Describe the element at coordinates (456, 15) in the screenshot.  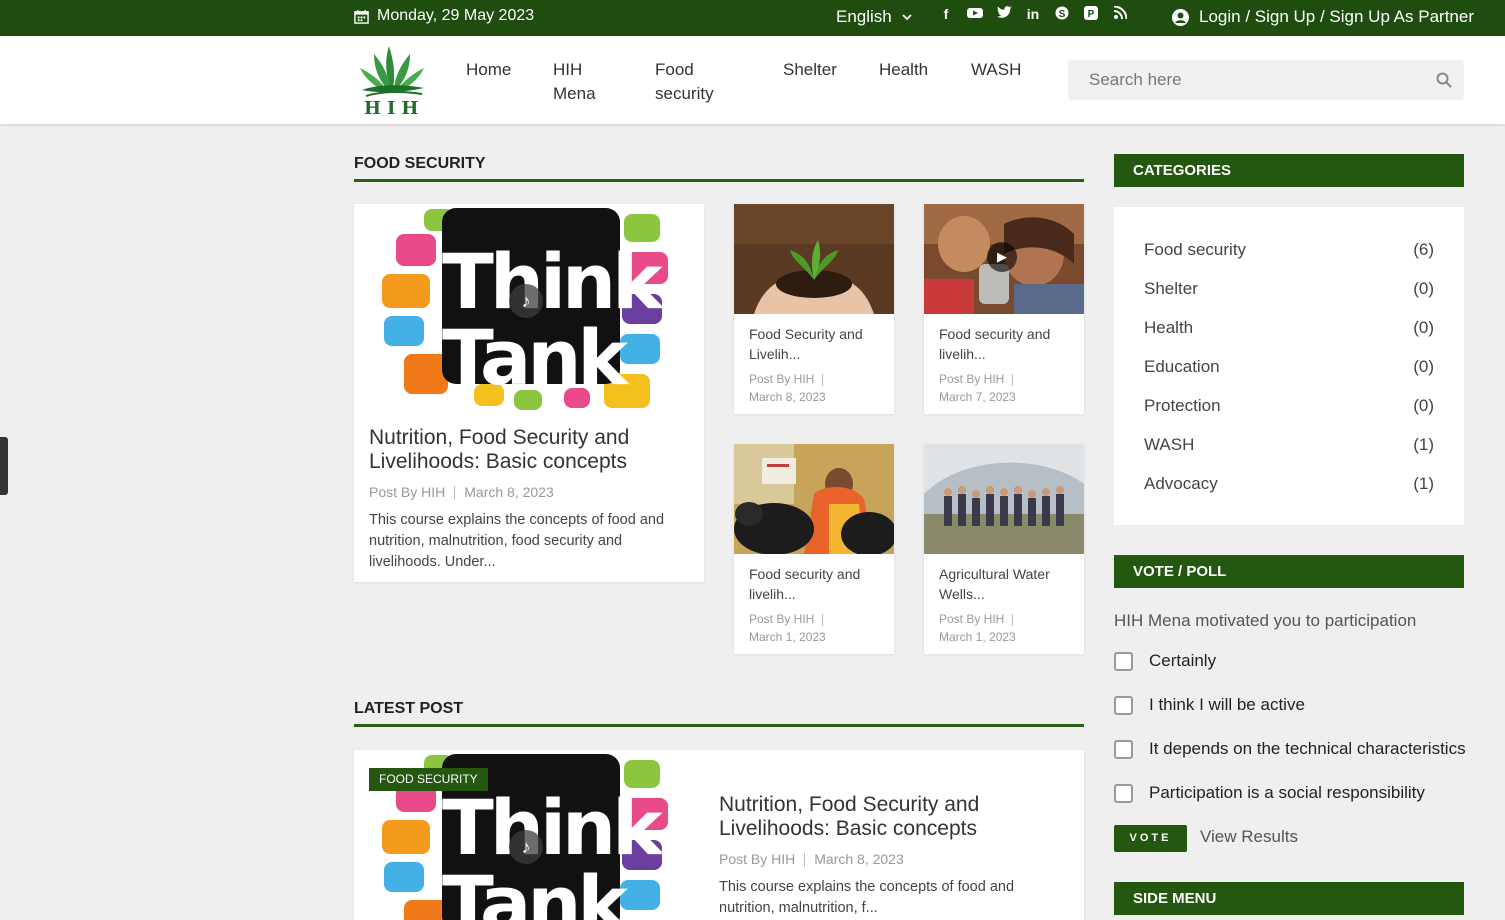
I see `date-text: Monday, 29 May 2023` at that location.